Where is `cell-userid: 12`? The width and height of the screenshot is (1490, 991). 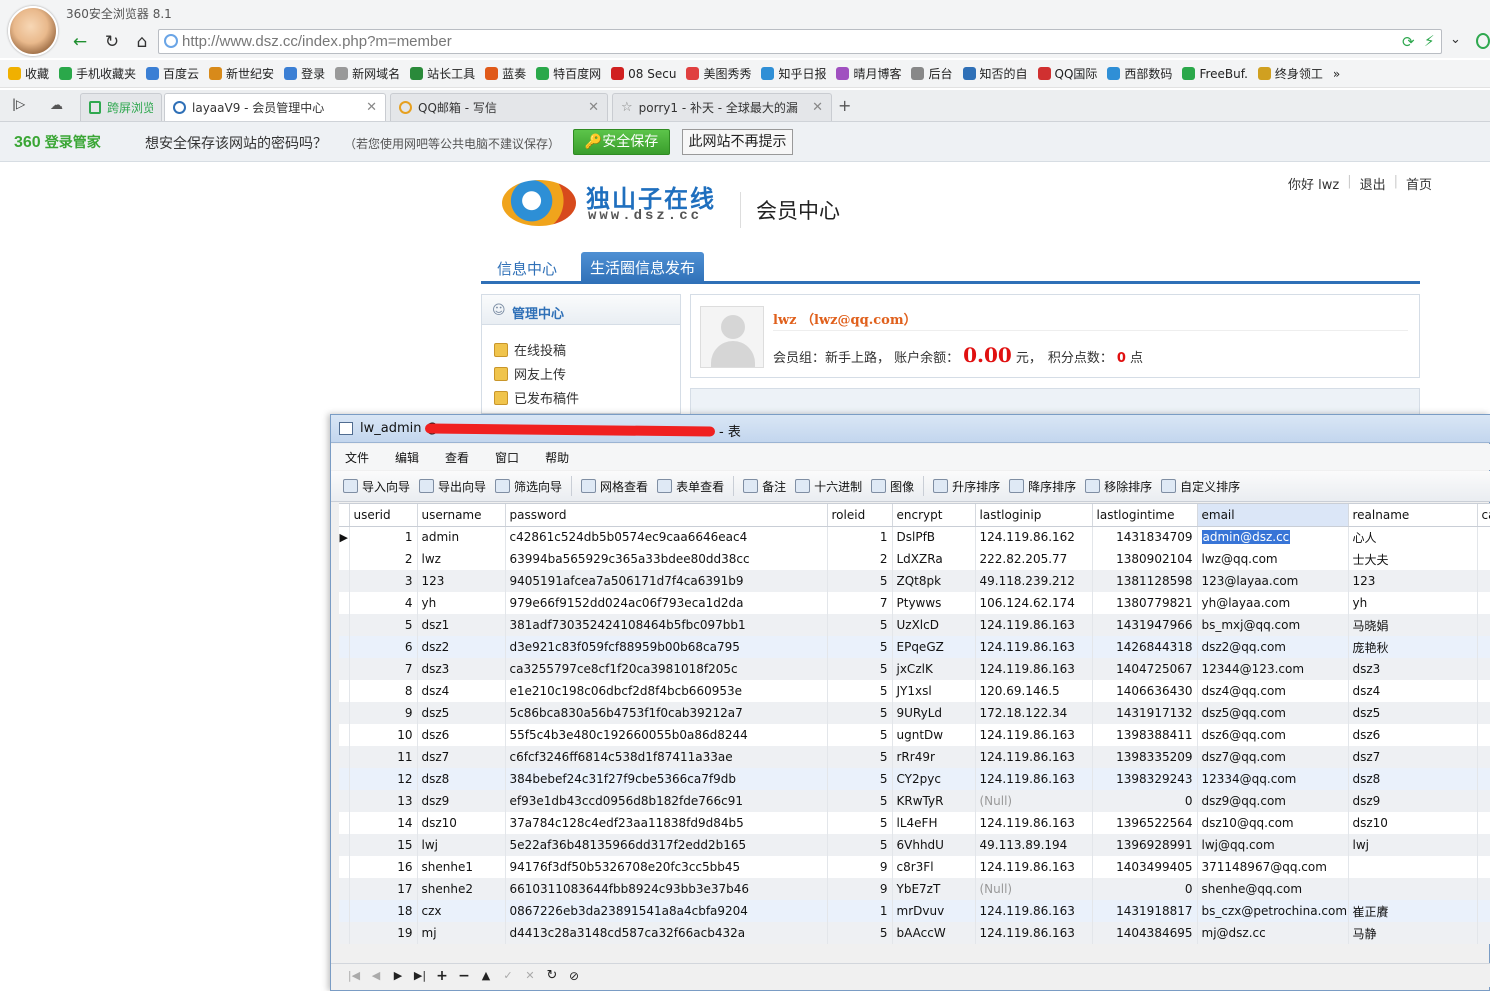 cell-userid: 12 is located at coordinates (383, 779).